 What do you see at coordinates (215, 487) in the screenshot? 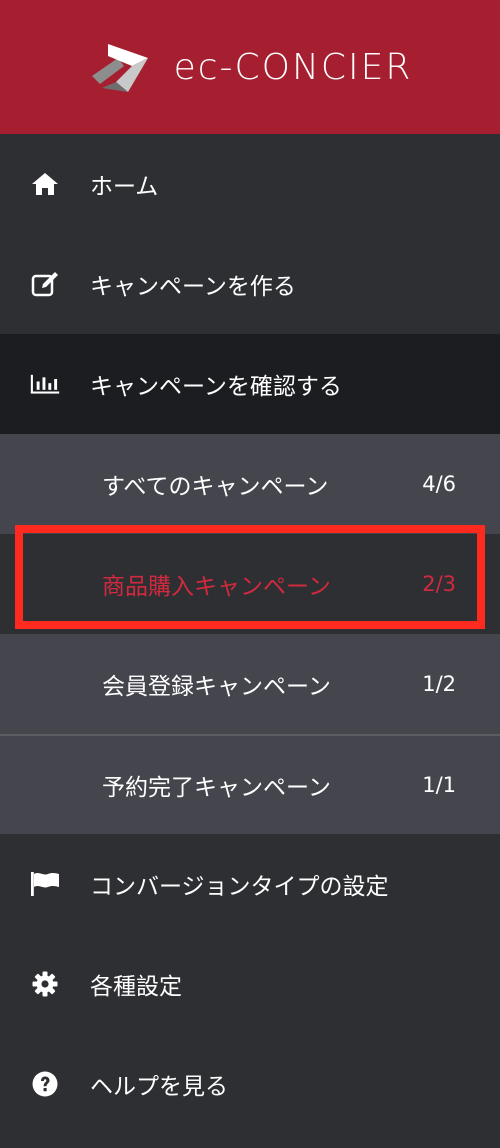
I see `submenu-label: すべてのキャンペーン` at bounding box center [215, 487].